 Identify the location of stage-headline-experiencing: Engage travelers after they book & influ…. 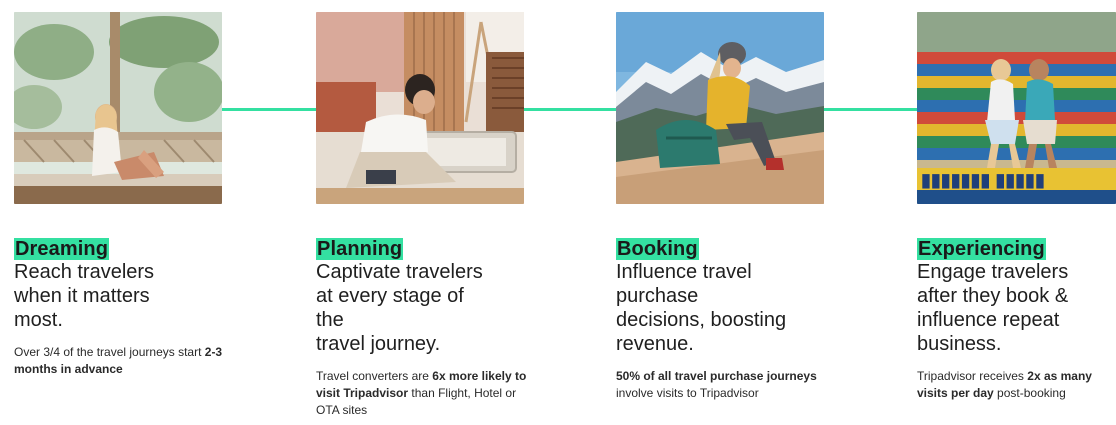
(993, 308).